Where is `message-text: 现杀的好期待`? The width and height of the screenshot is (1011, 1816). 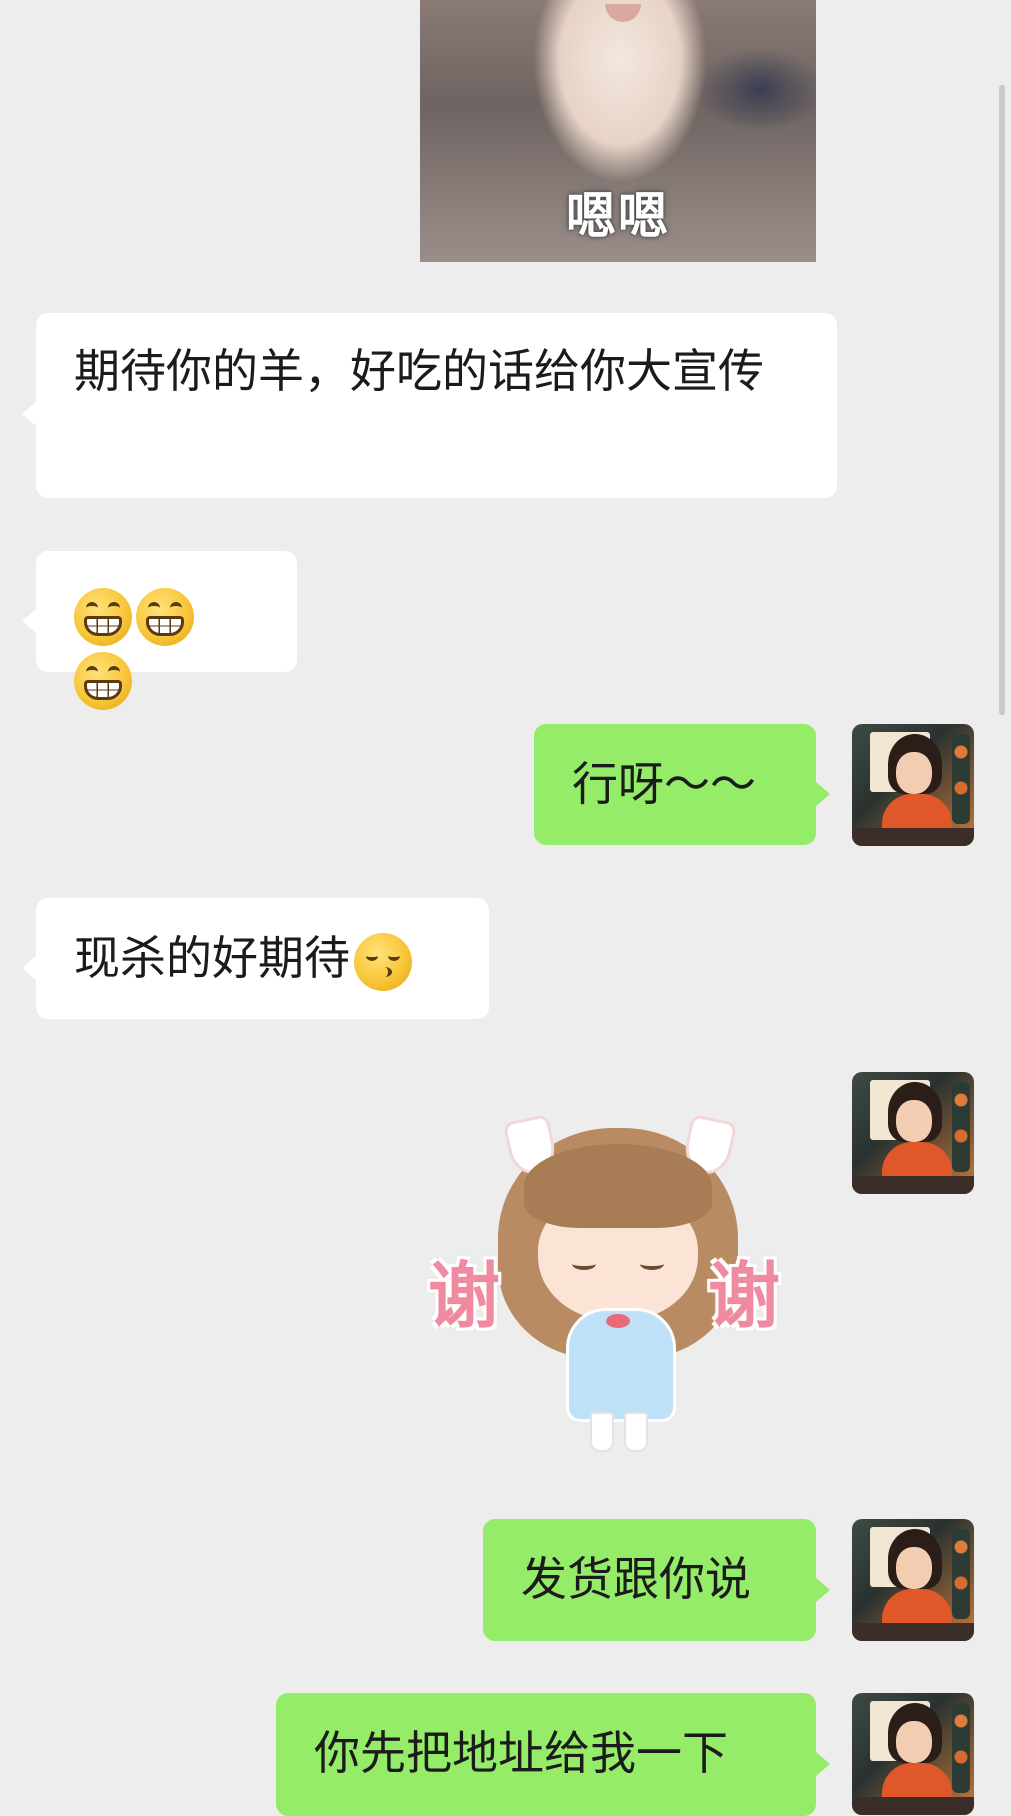
message-text: 现杀的好期待 is located at coordinates (212, 958).